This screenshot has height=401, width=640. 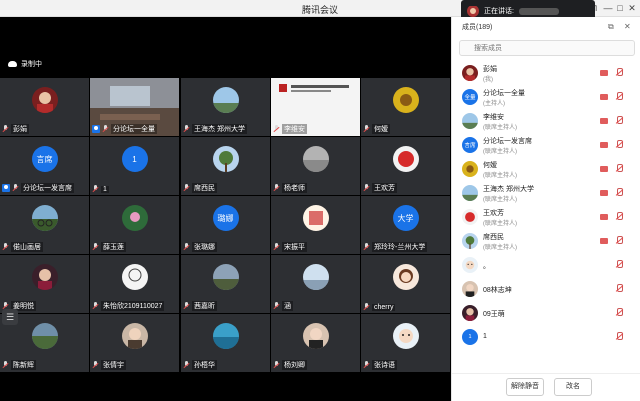 I want to click on video-tile: 杨老师, so click(x=315, y=166).